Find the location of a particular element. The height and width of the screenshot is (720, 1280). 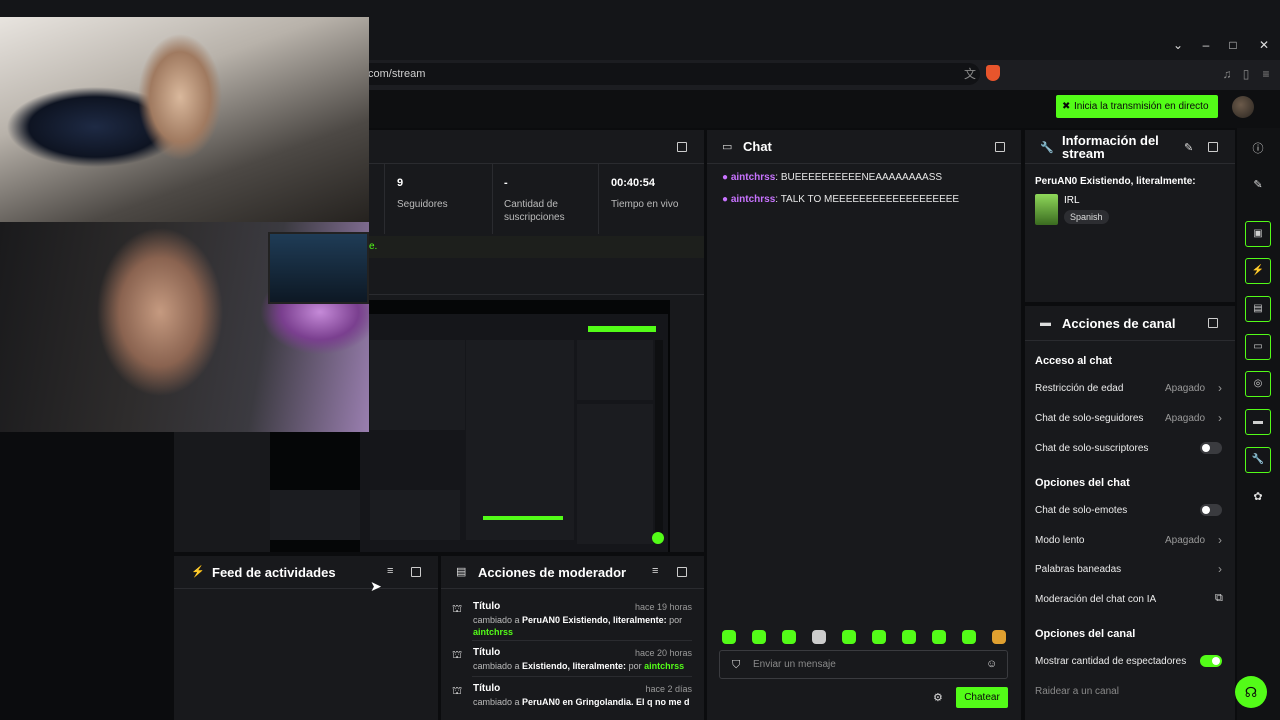

category-name: IRL is located at coordinates (1072, 200).